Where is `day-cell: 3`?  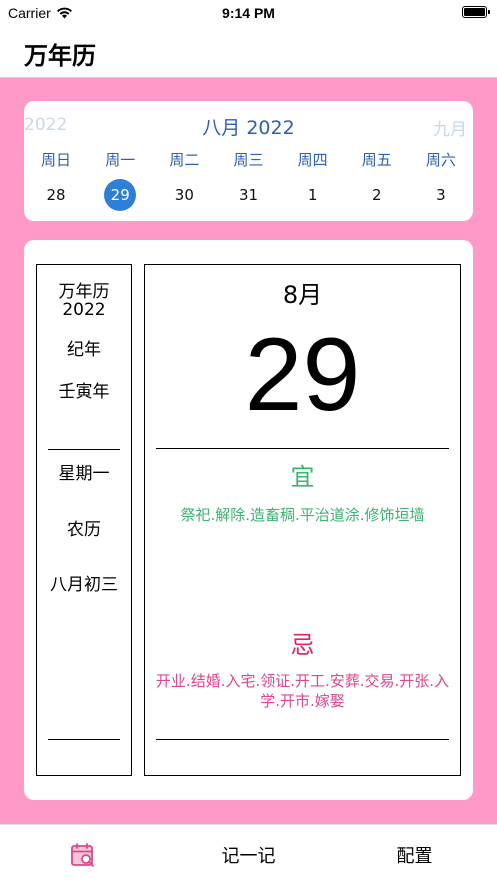
day-cell: 3 is located at coordinates (441, 195).